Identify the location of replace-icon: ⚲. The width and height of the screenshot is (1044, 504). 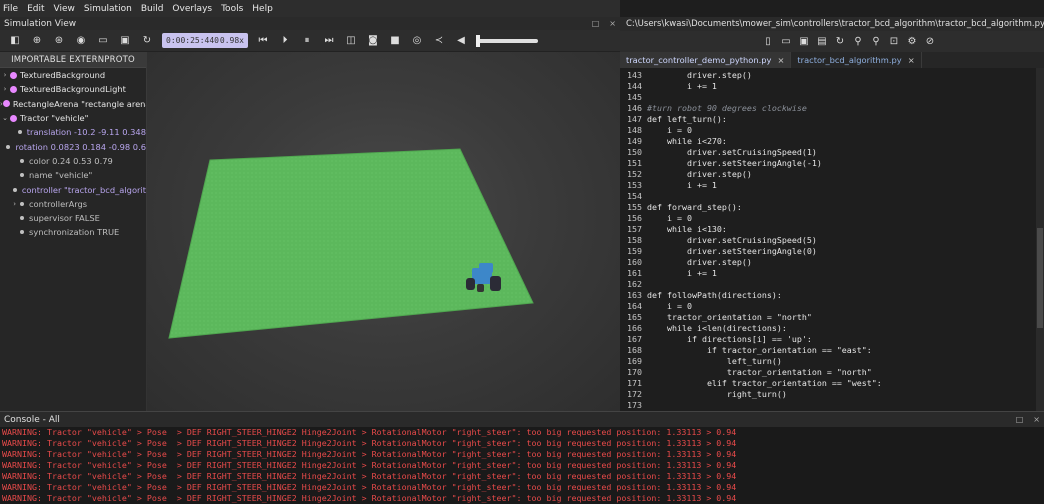
(876, 42).